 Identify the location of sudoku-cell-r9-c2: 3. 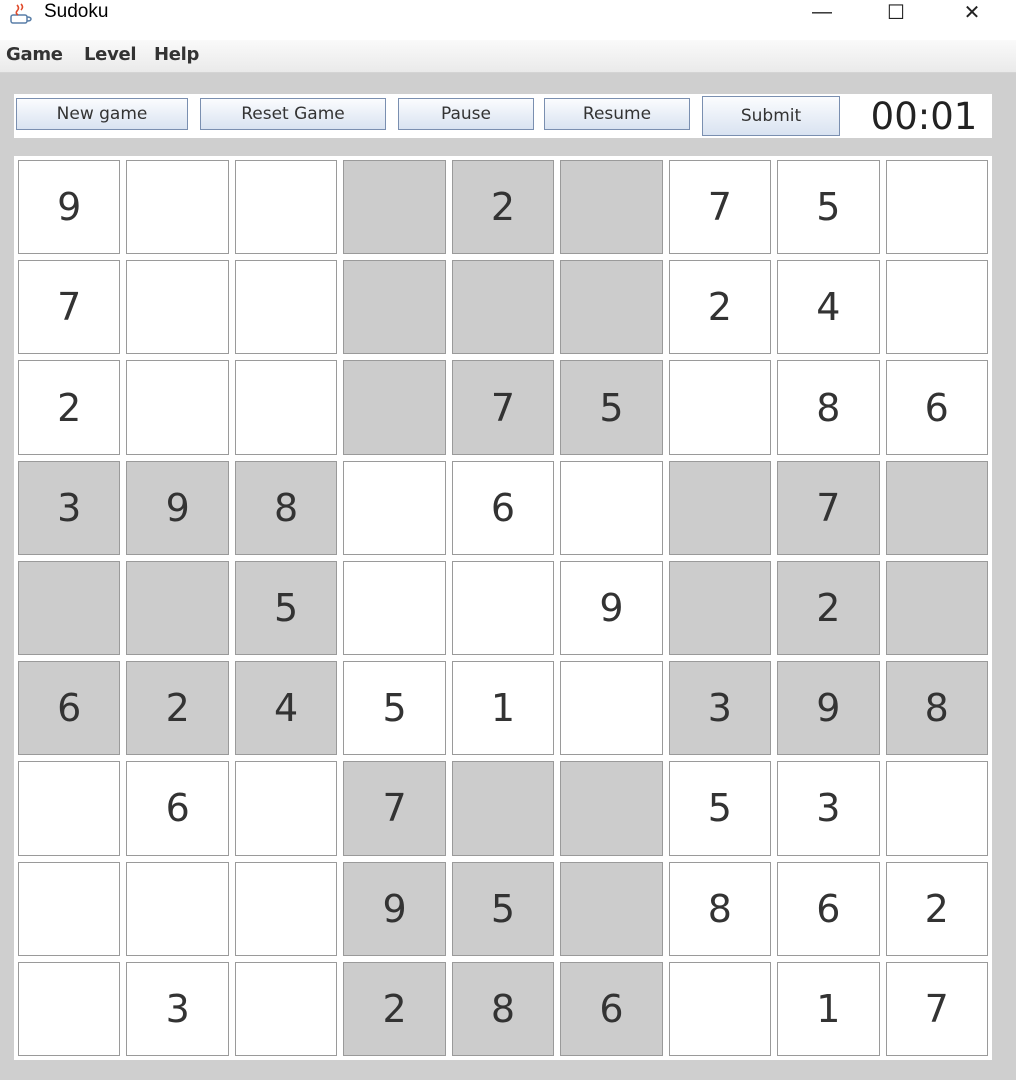
(177, 1008).